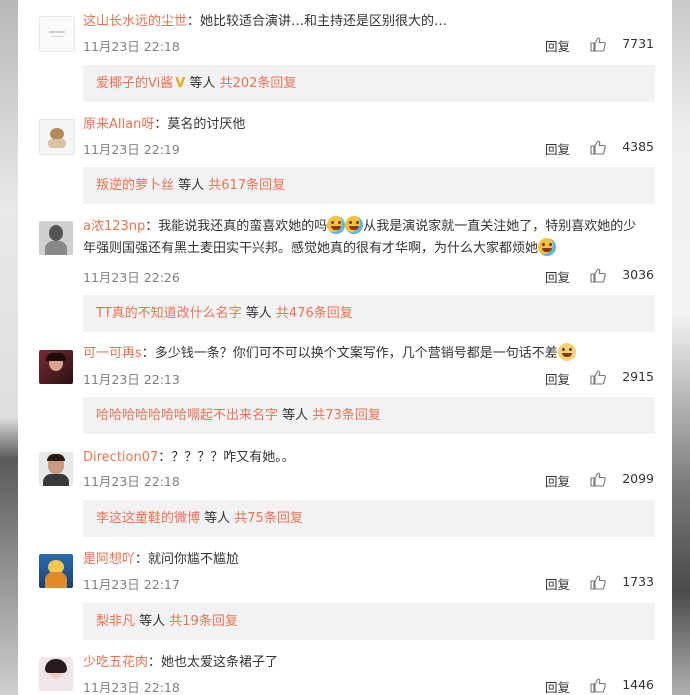 Image resolution: width=690 pixels, height=695 pixels. Describe the element at coordinates (619, 44) in the screenshot. I see `like-button: 7731` at that location.